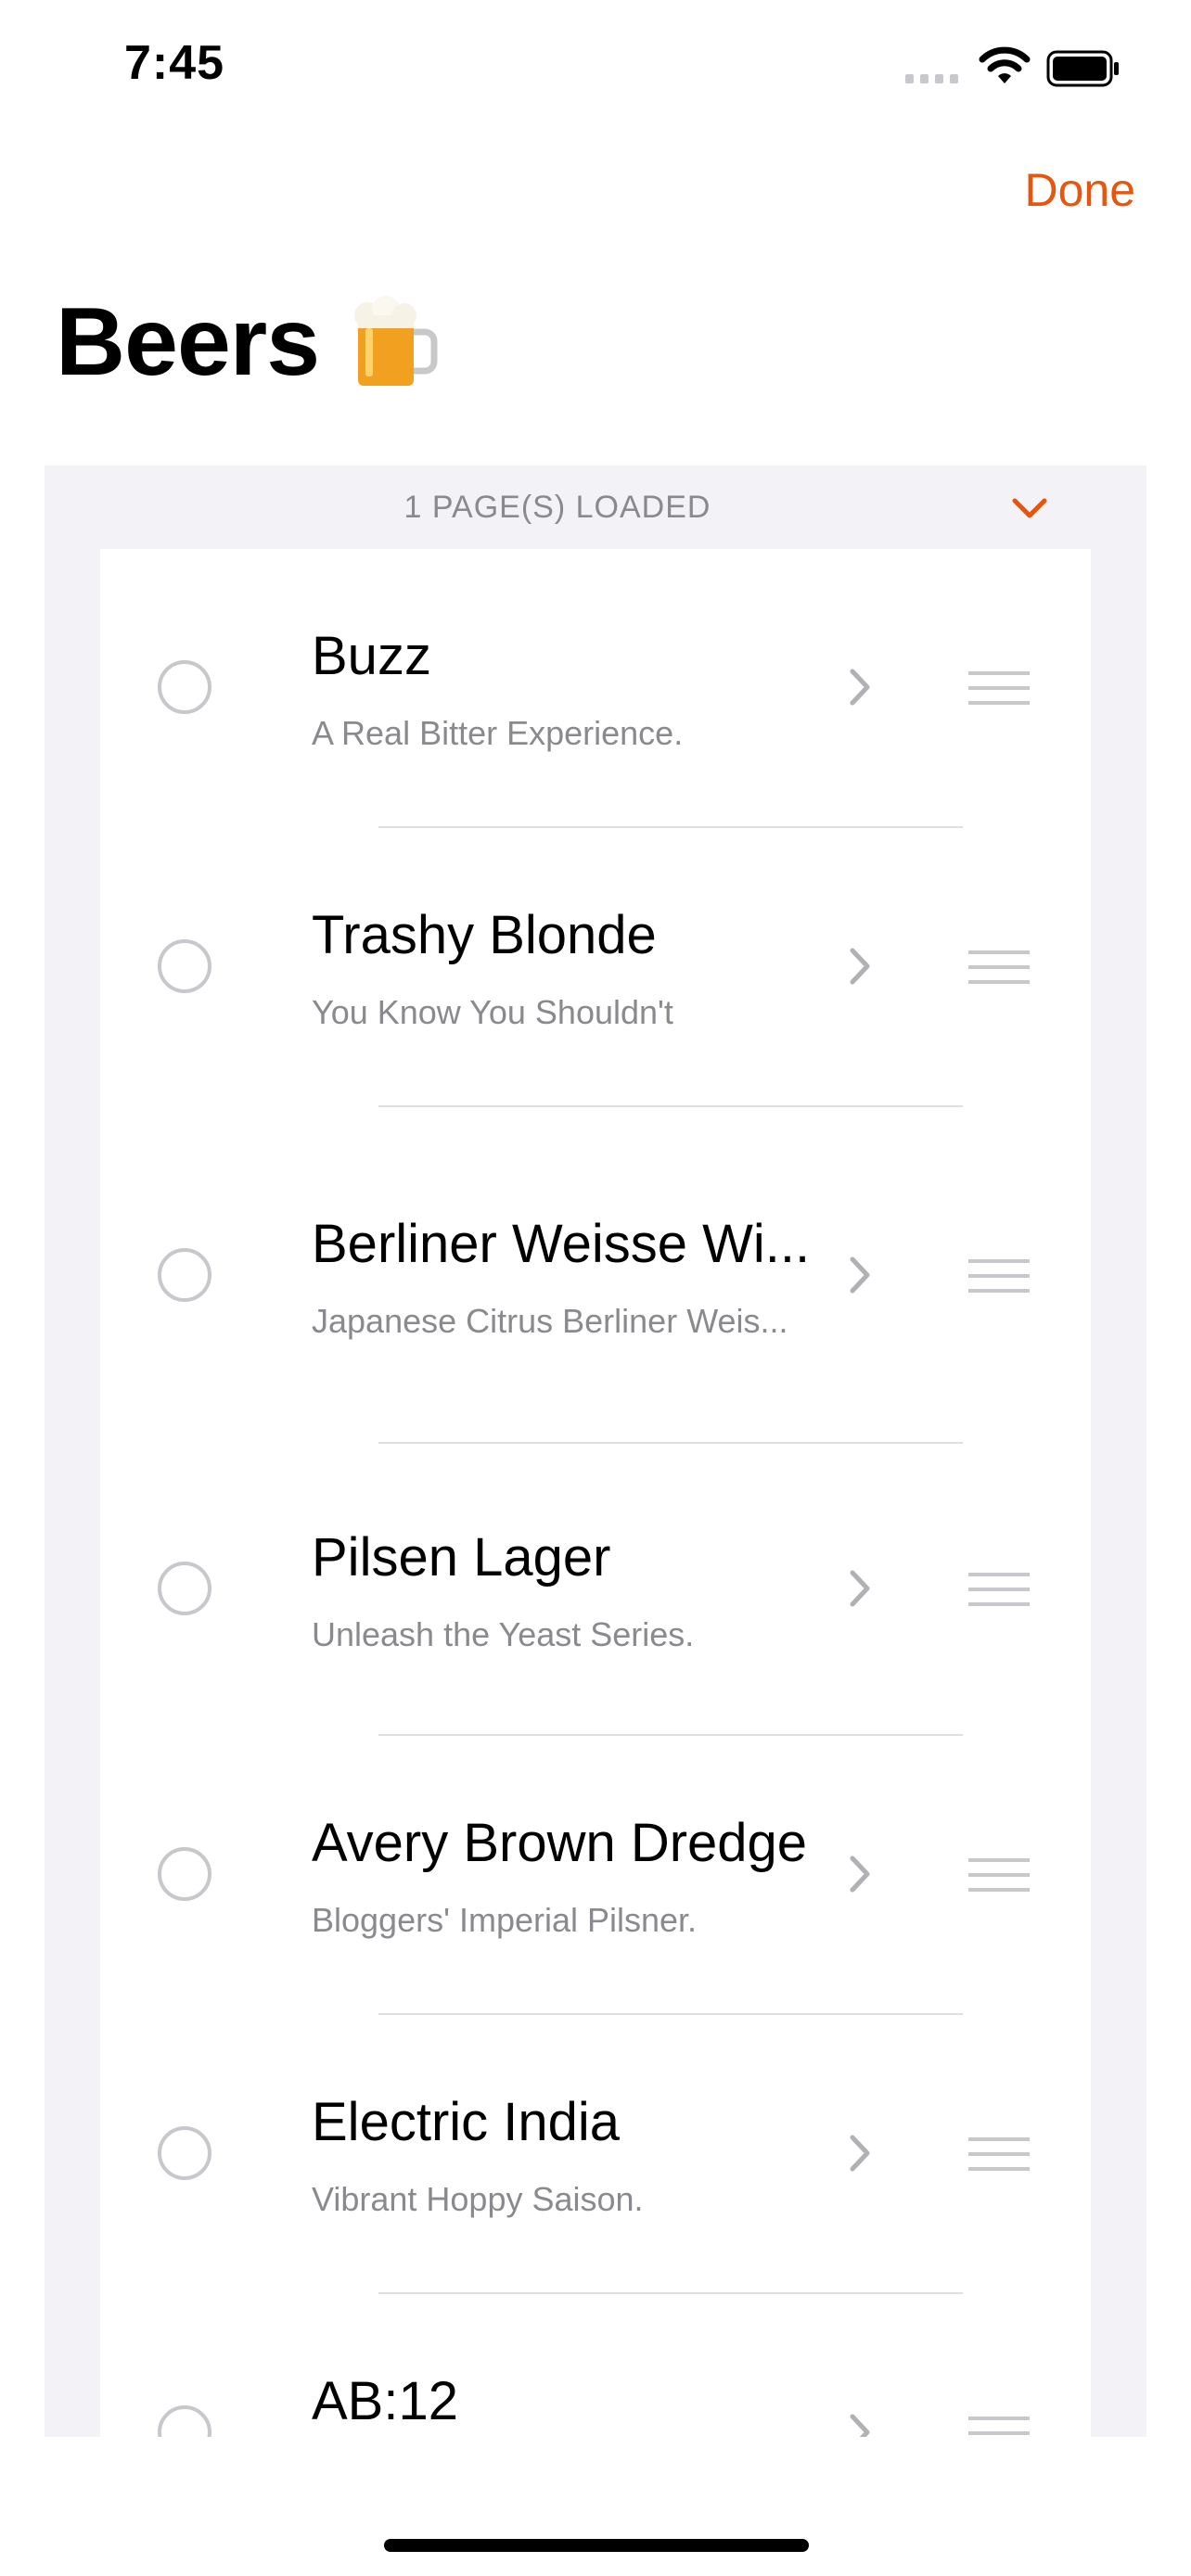  I want to click on beer-mug-icon, so click(396, 341).